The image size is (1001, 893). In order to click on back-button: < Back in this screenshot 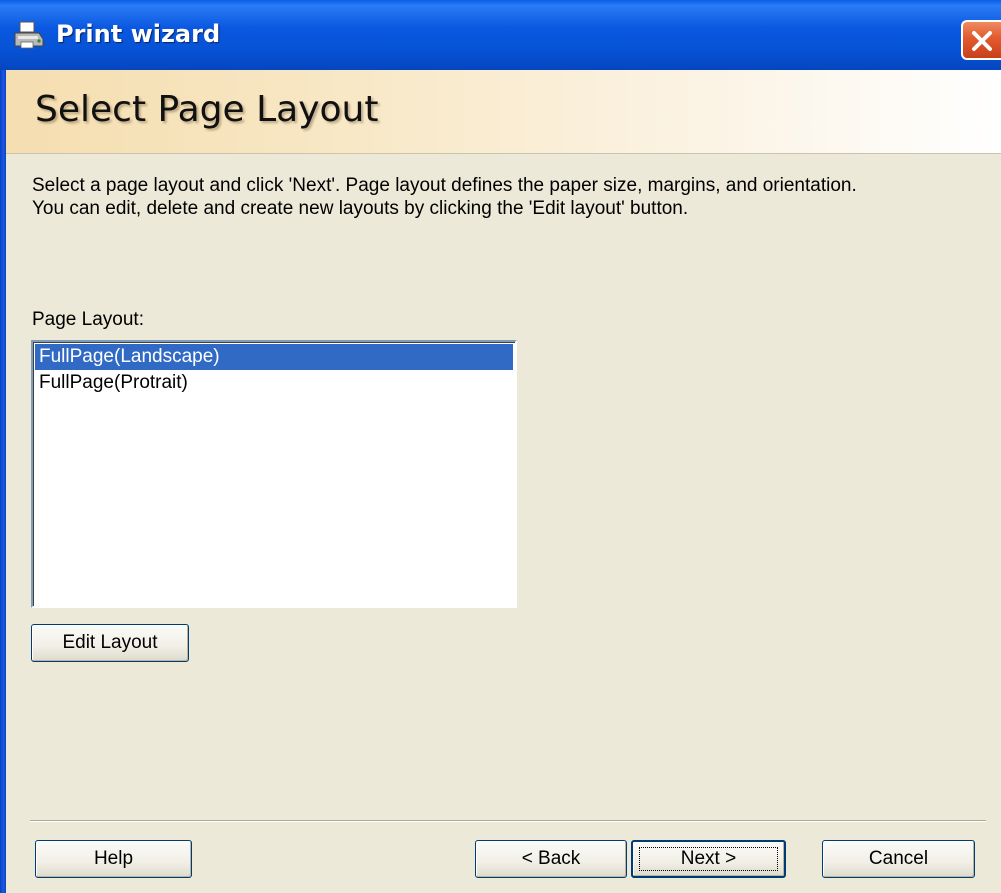, I will do `click(551, 859)`.